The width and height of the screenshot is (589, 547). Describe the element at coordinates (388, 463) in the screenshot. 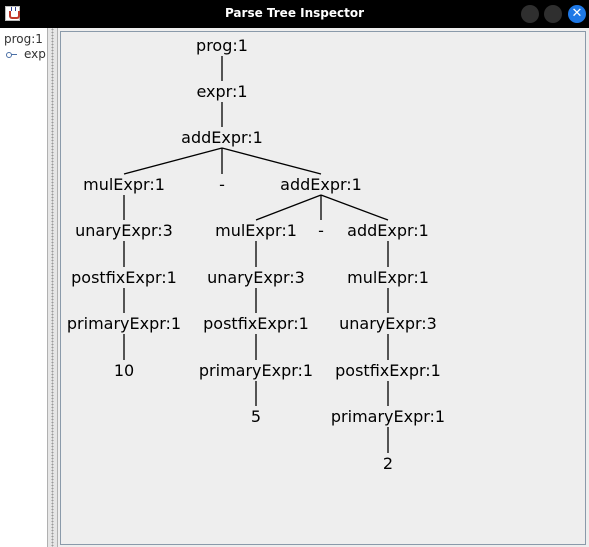

I see `tree-node: 2` at that location.